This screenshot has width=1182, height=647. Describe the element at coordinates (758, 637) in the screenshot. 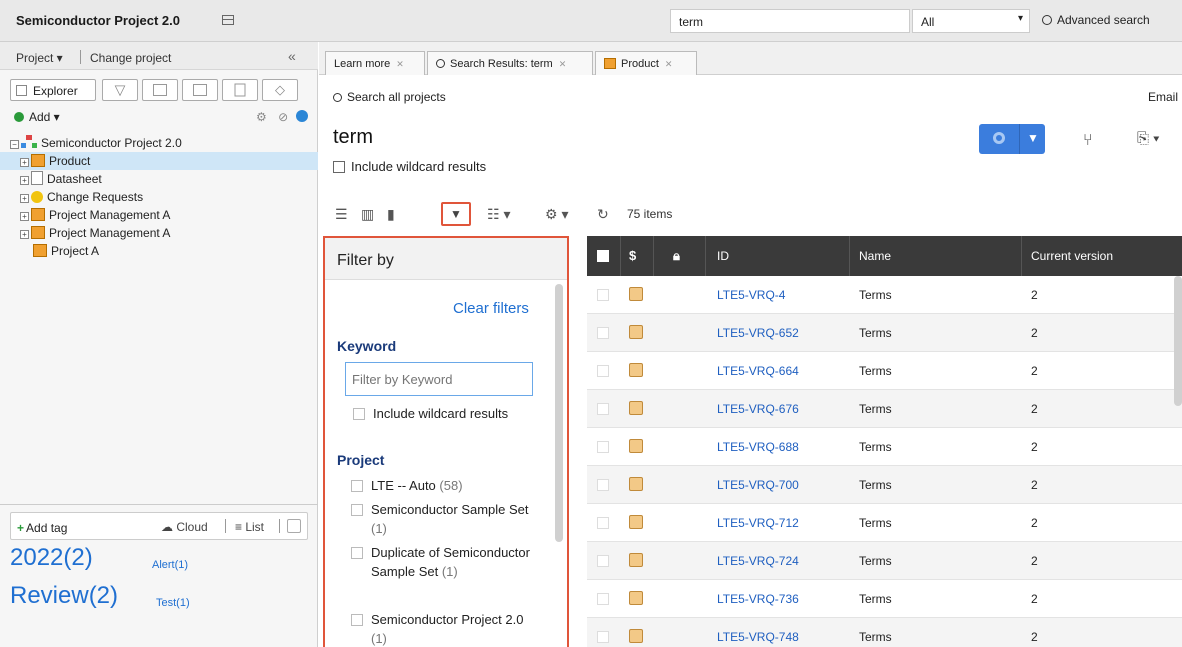

I see `item-id-link: LTE5-VRQ-748` at that location.